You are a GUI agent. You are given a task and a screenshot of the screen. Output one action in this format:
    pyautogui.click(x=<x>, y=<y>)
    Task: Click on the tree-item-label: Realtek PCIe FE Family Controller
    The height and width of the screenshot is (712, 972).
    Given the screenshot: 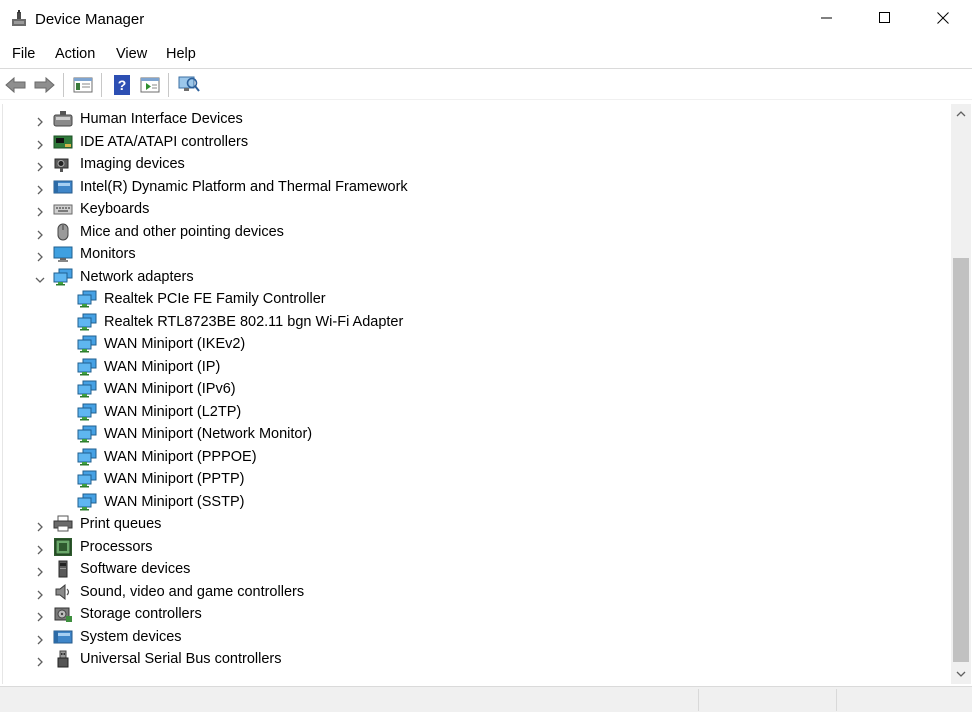 What is the action you would take?
    pyautogui.click(x=215, y=299)
    